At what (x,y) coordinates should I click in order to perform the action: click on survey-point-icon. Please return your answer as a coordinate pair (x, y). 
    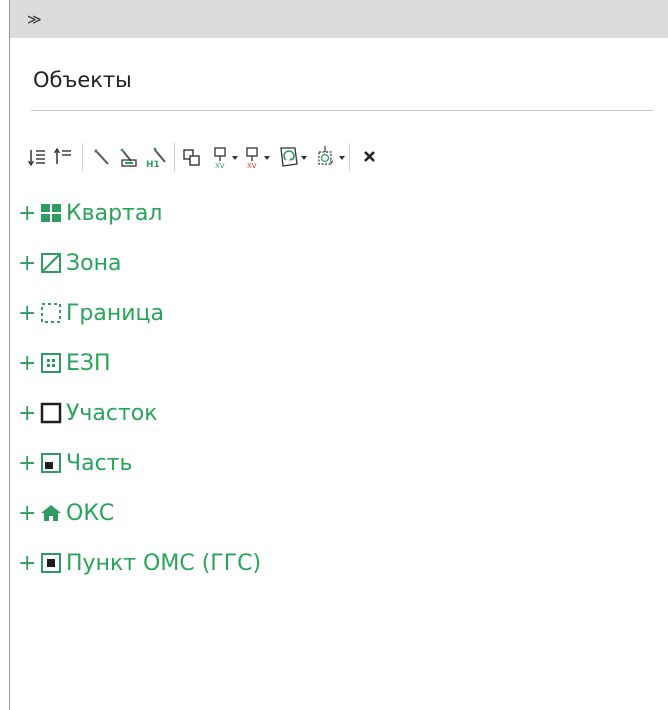
    Looking at the image, I should click on (51, 563).